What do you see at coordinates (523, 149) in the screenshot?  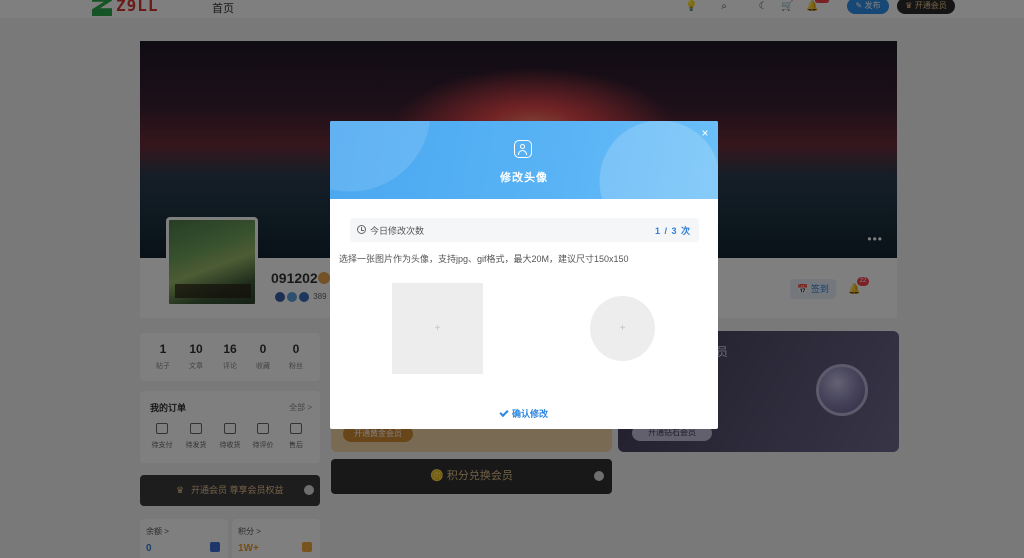 I see `user-avatar-icon` at bounding box center [523, 149].